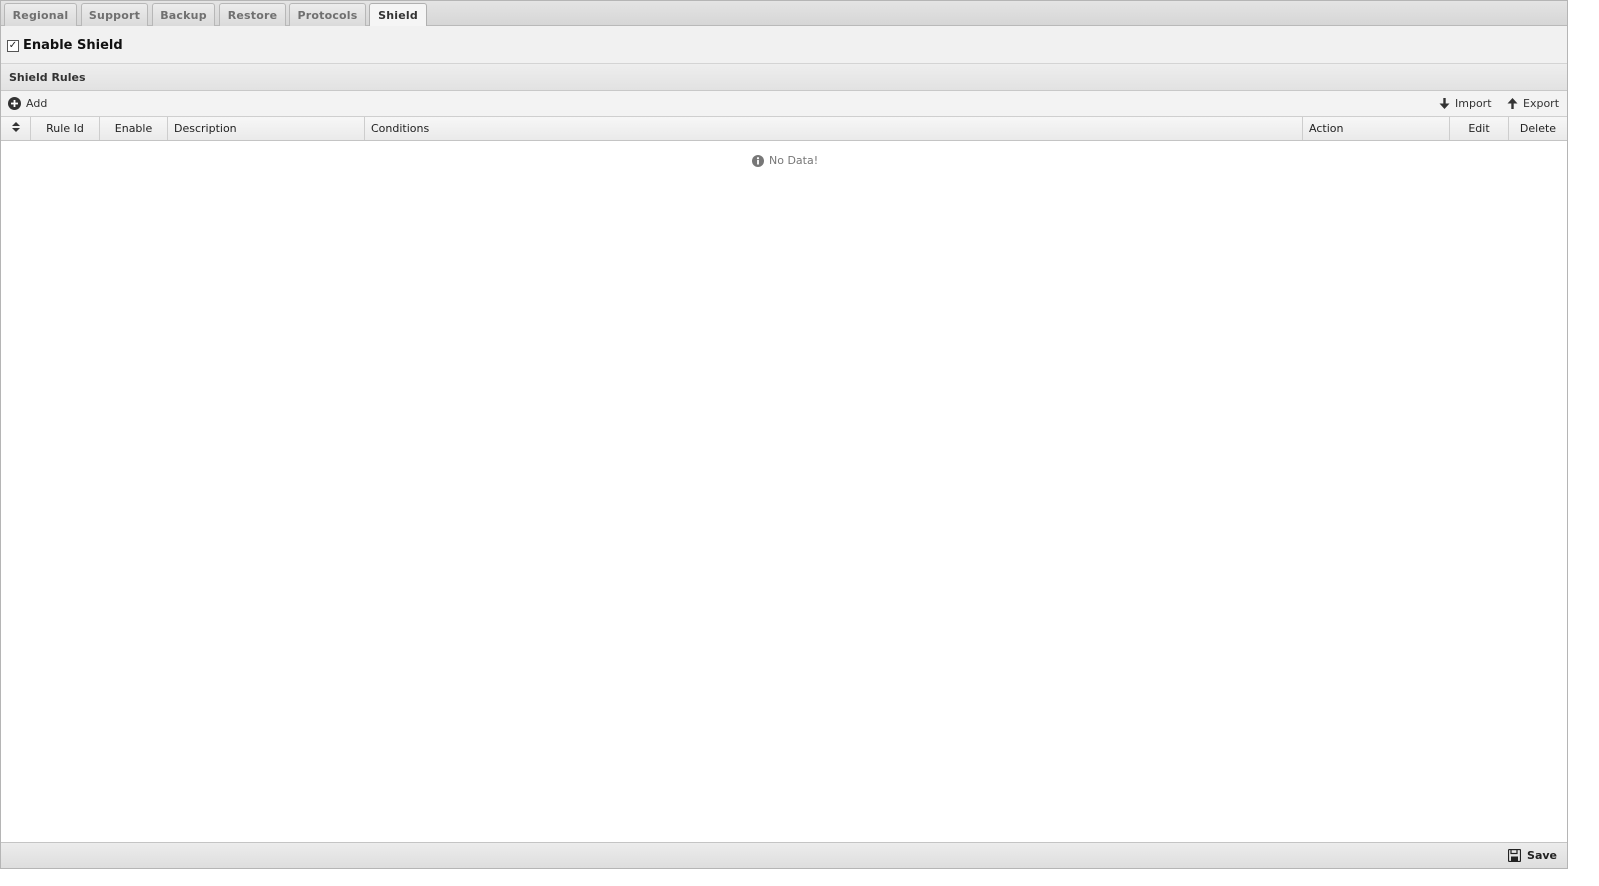  I want to click on enable-shield-row: ✓ Enable Shield, so click(784, 45).